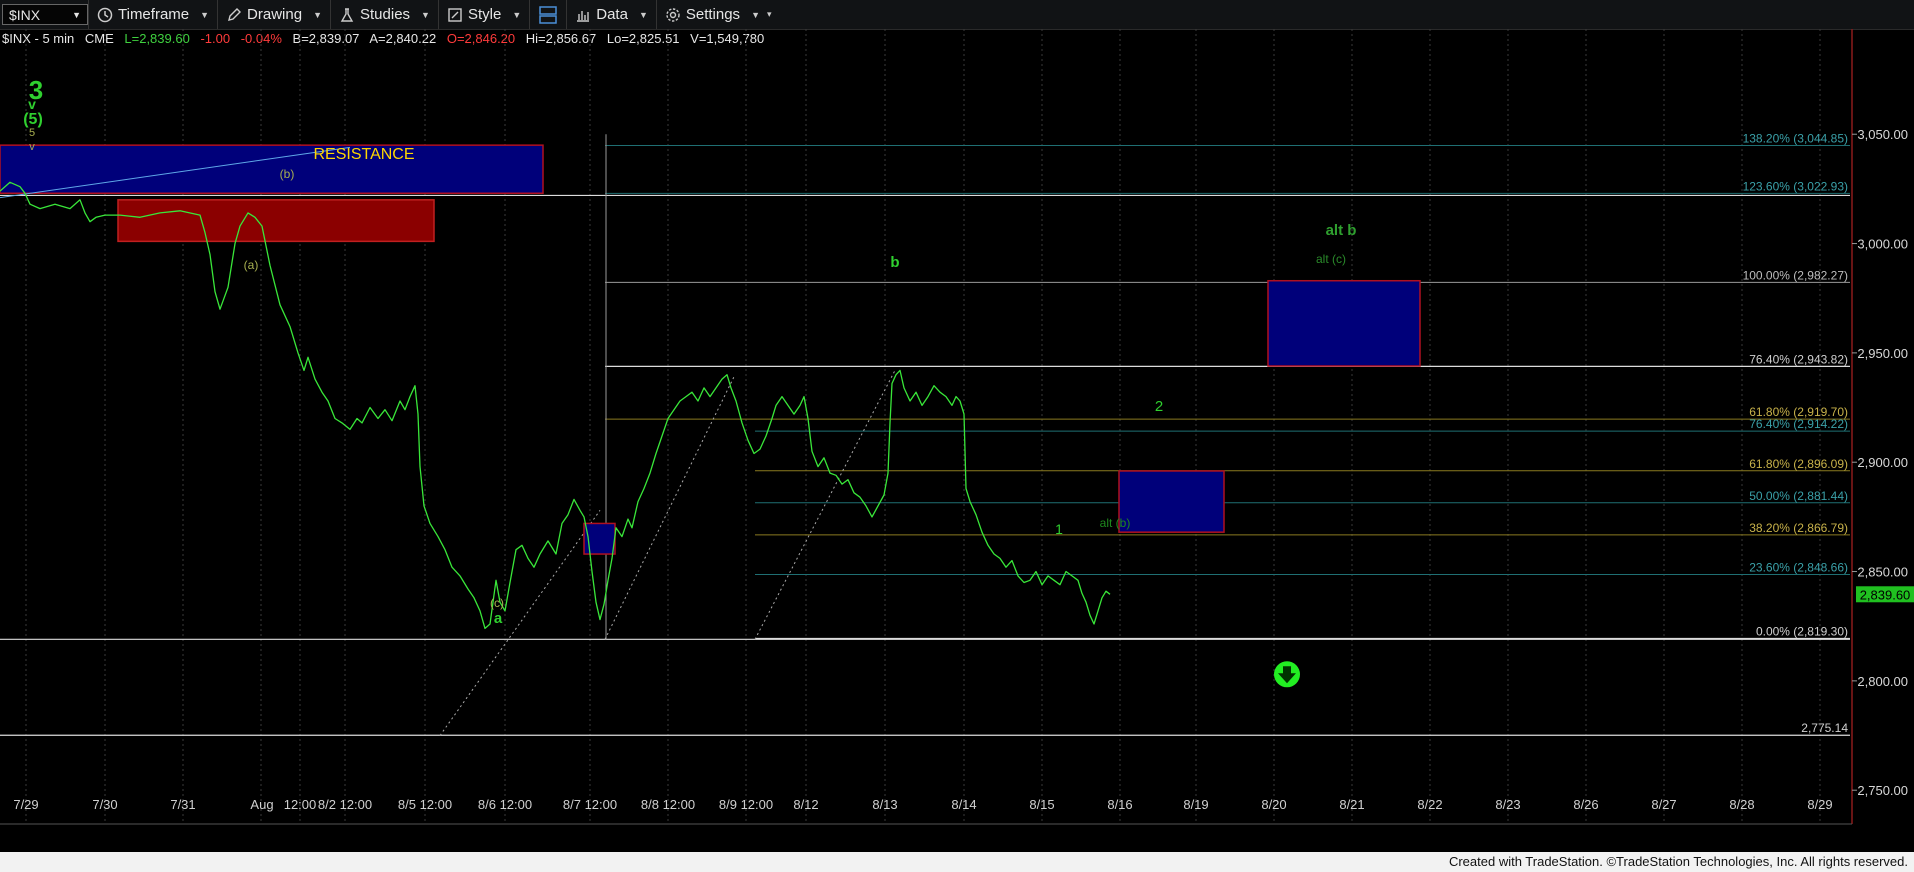 The height and width of the screenshot is (872, 1914). Describe the element at coordinates (668, 804) in the screenshot. I see `x-tick-label: 8/8 12:00` at that location.